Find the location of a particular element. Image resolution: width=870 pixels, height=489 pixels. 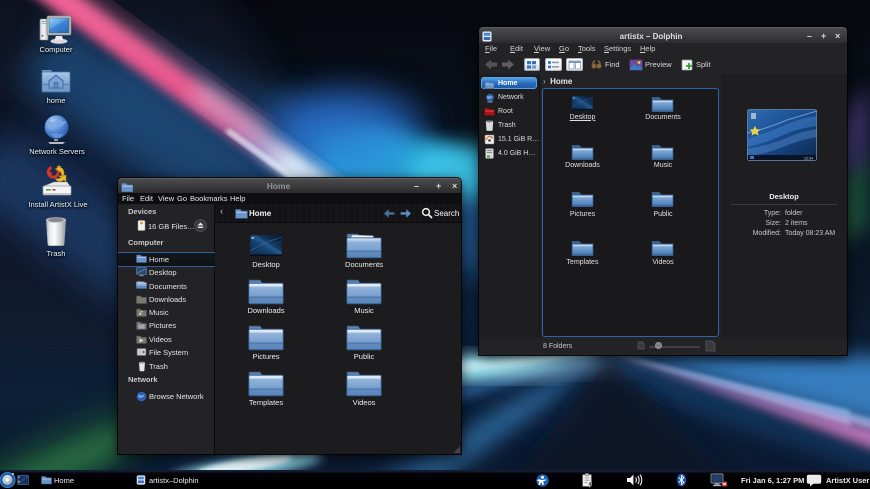

svg-text: 12:34 is located at coordinates (808, 158).